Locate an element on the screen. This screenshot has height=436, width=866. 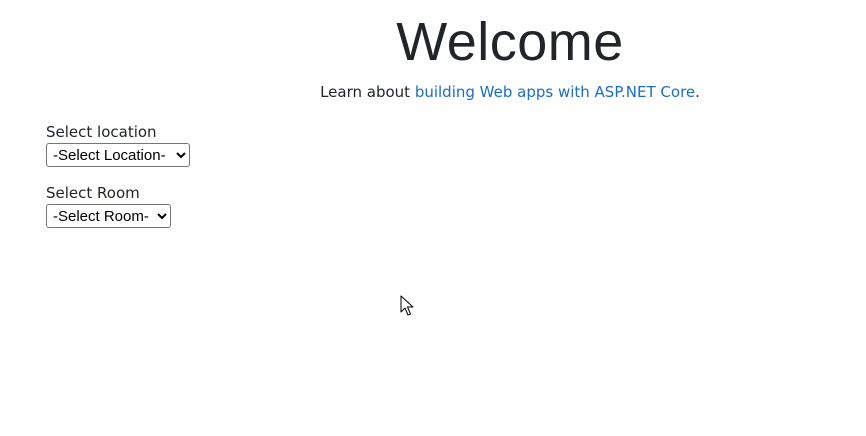
location-select: -Select Location- is located at coordinates (118, 155).